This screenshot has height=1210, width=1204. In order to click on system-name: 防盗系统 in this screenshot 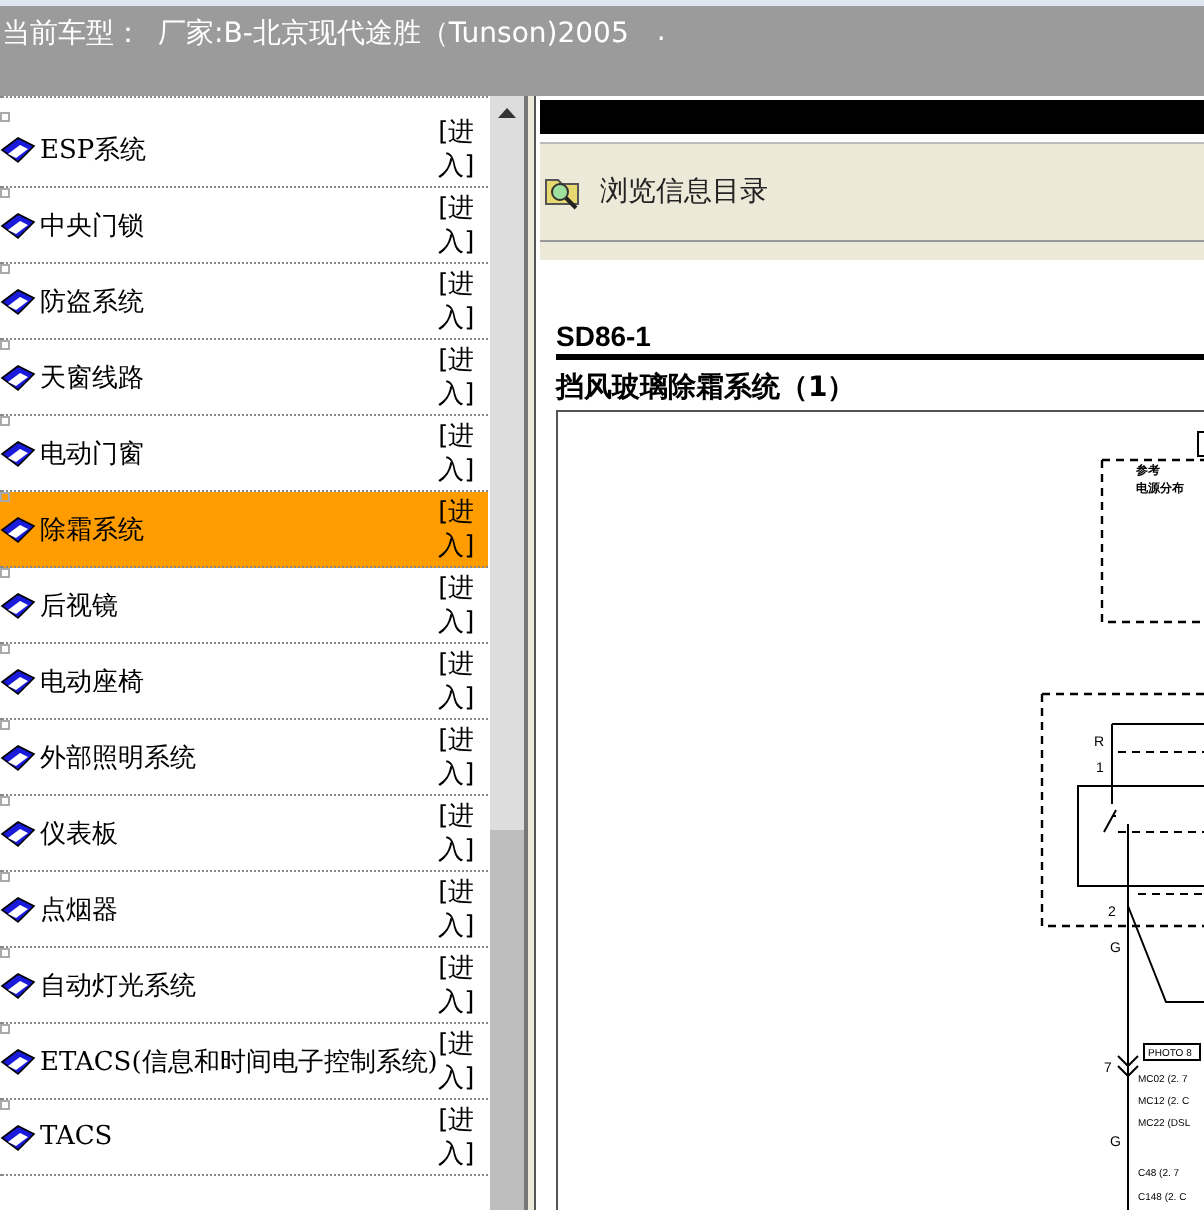, I will do `click(93, 302)`.